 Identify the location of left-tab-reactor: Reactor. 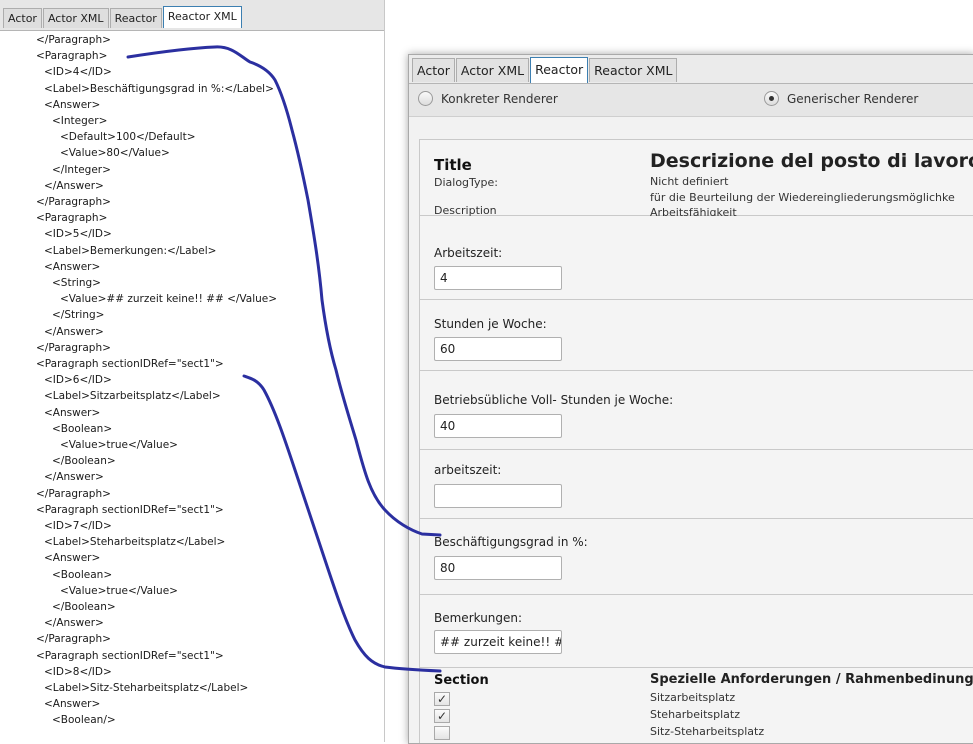
(135, 18).